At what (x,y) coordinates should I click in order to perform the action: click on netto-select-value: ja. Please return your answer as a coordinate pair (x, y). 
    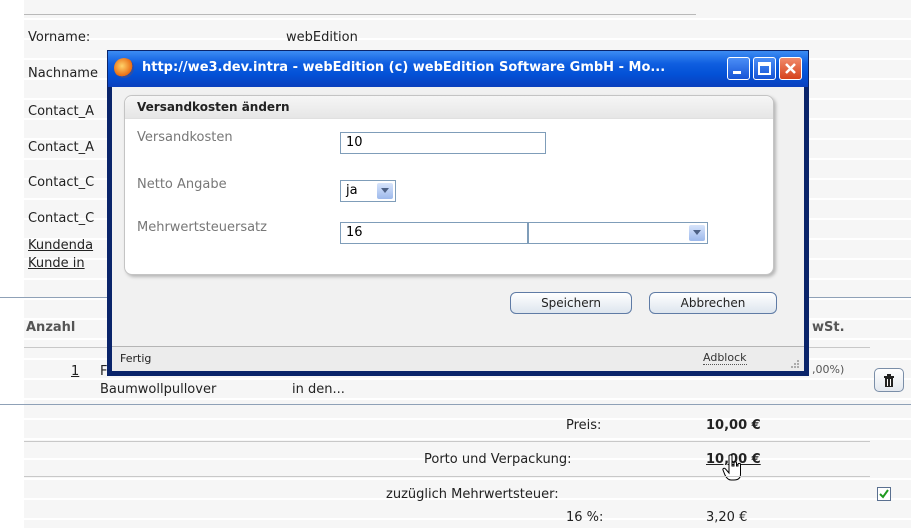
    Looking at the image, I should click on (352, 190).